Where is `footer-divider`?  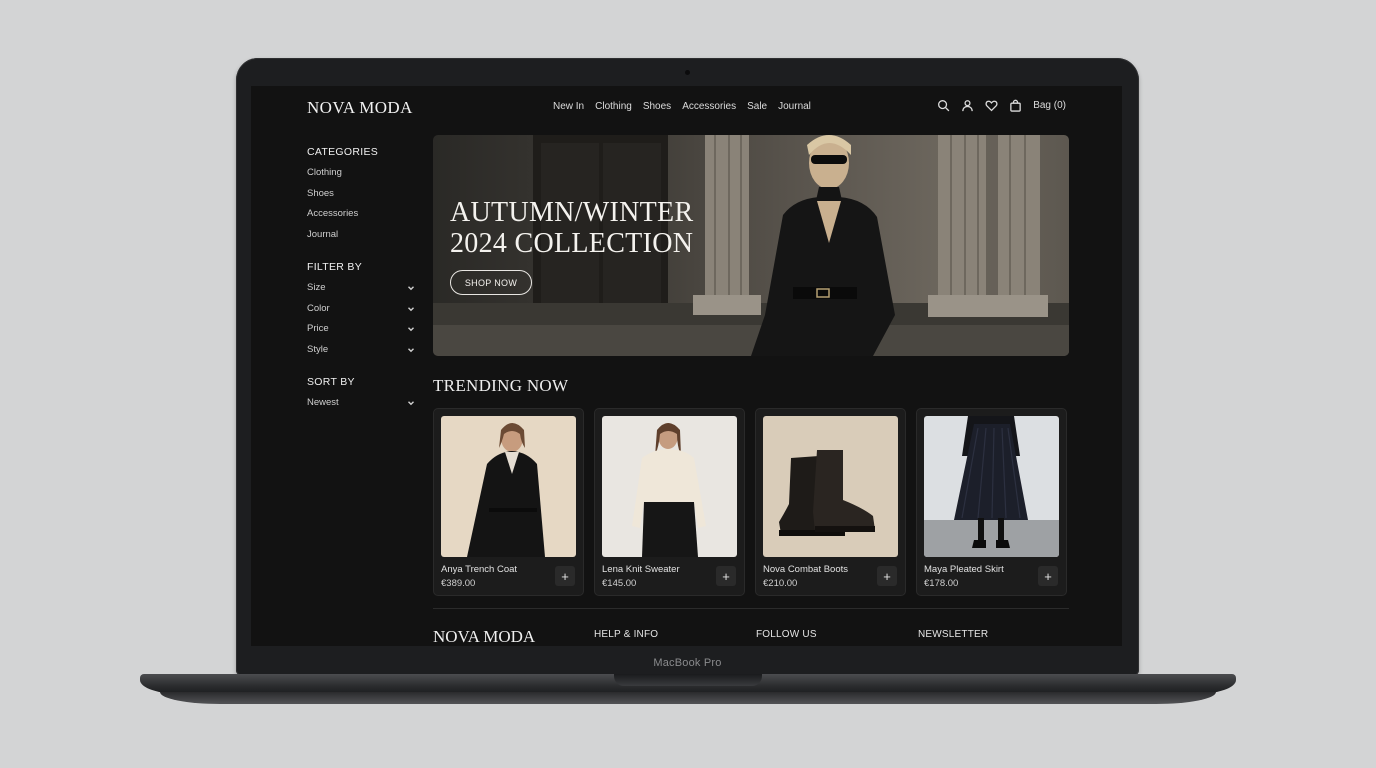
footer-divider is located at coordinates (751, 608).